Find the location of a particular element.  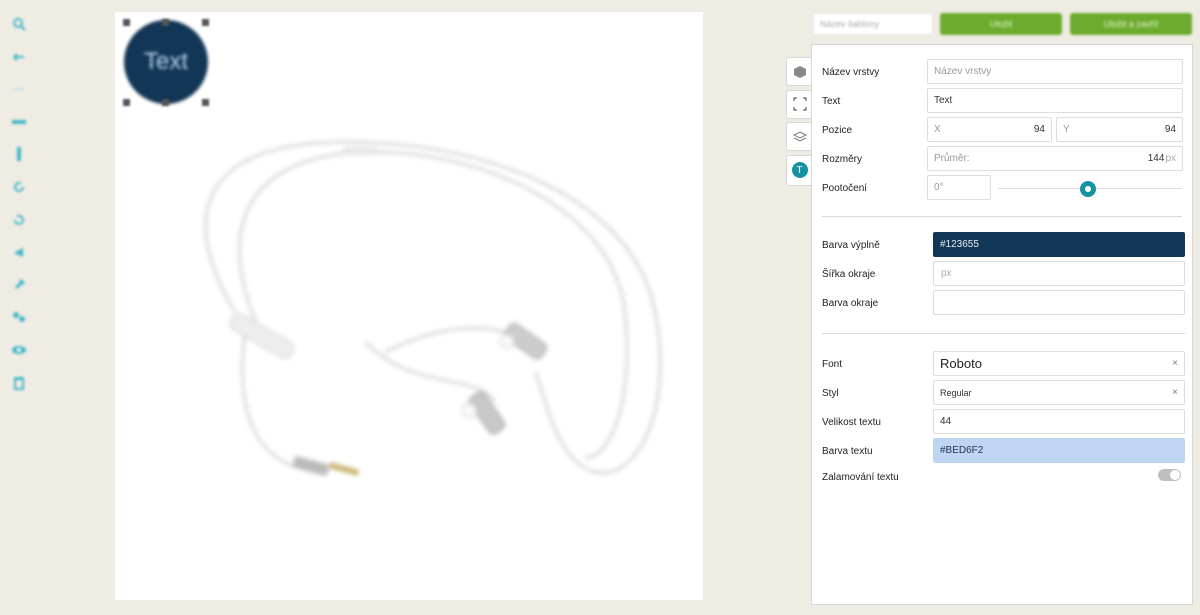

border-width-label: Šířka okraje is located at coordinates (849, 274).